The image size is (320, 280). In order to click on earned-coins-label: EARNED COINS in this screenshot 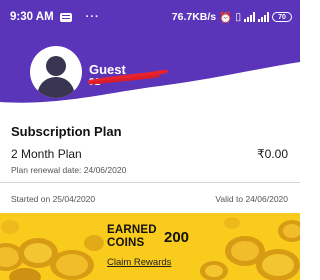, I will do `click(132, 237)`.